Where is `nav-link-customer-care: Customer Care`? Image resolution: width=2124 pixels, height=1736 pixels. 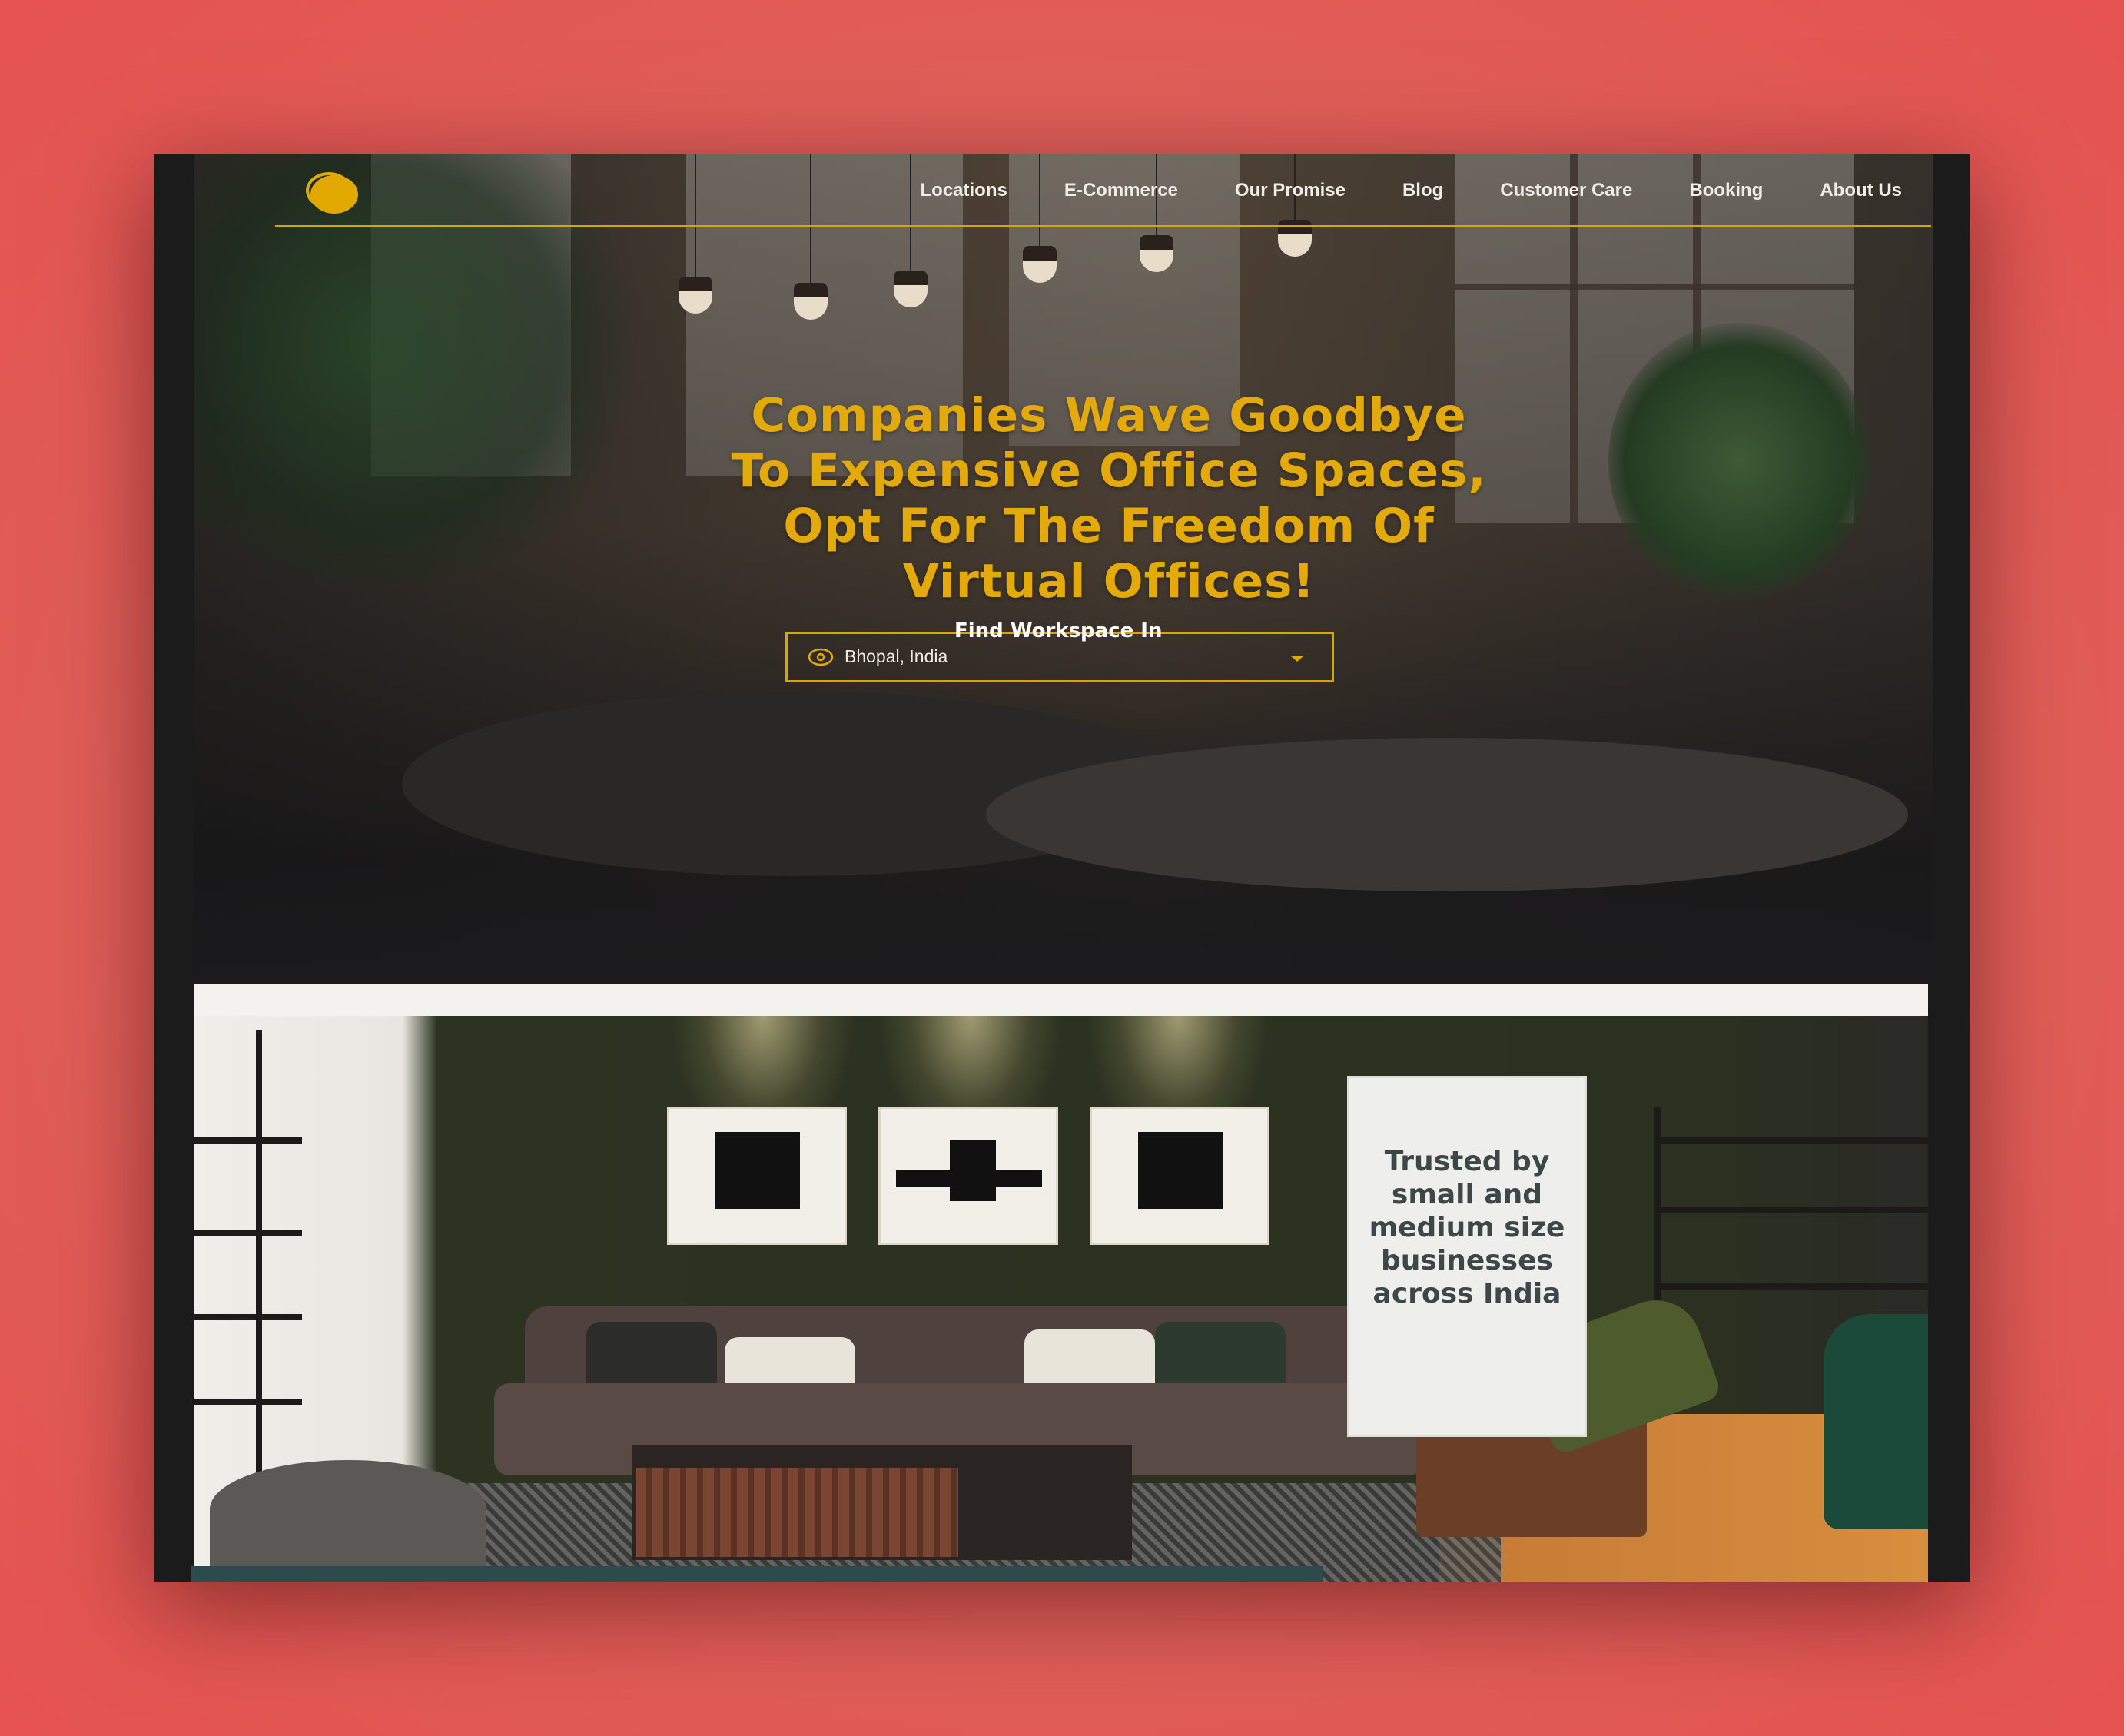 nav-link-customer-care: Customer Care is located at coordinates (1566, 191).